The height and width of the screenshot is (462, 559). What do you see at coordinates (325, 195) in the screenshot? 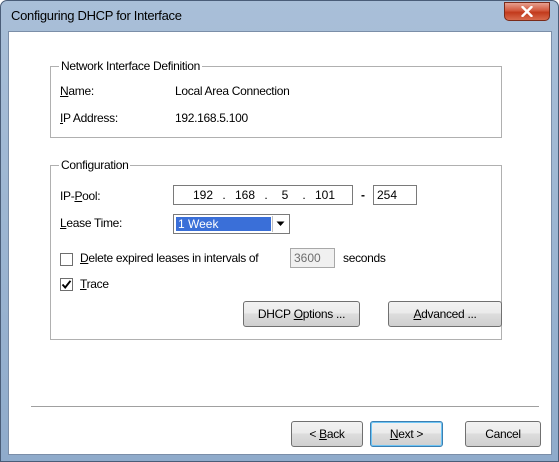
I see `ip-octet-4: 101` at bounding box center [325, 195].